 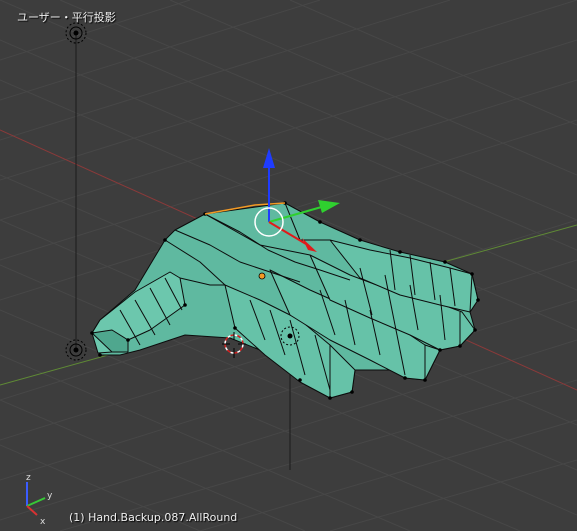 I want to click on object-origin, so click(x=262, y=276).